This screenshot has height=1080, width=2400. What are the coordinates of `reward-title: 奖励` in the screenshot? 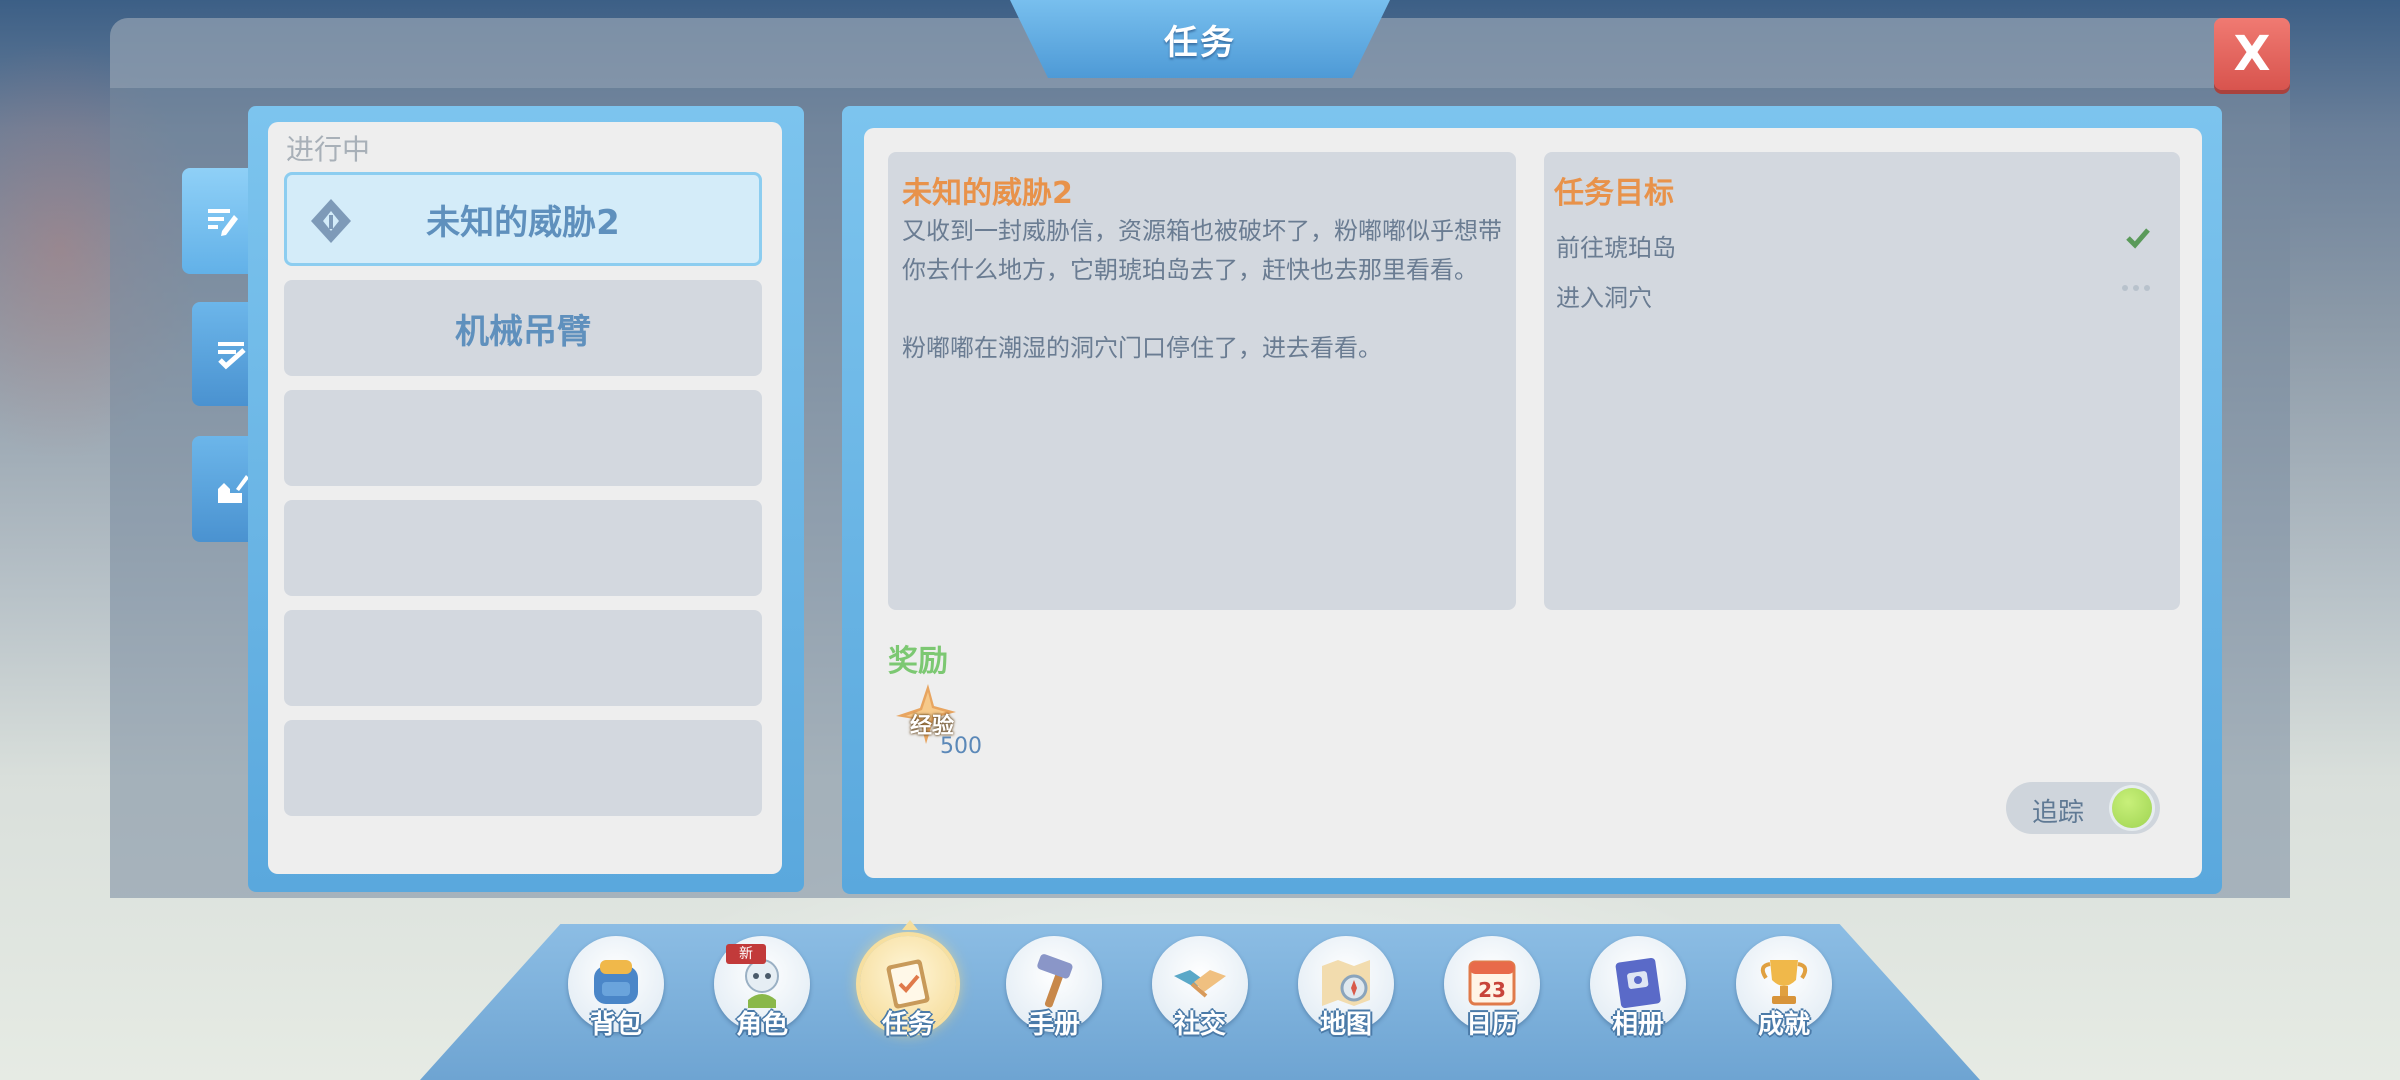 It's located at (918, 661).